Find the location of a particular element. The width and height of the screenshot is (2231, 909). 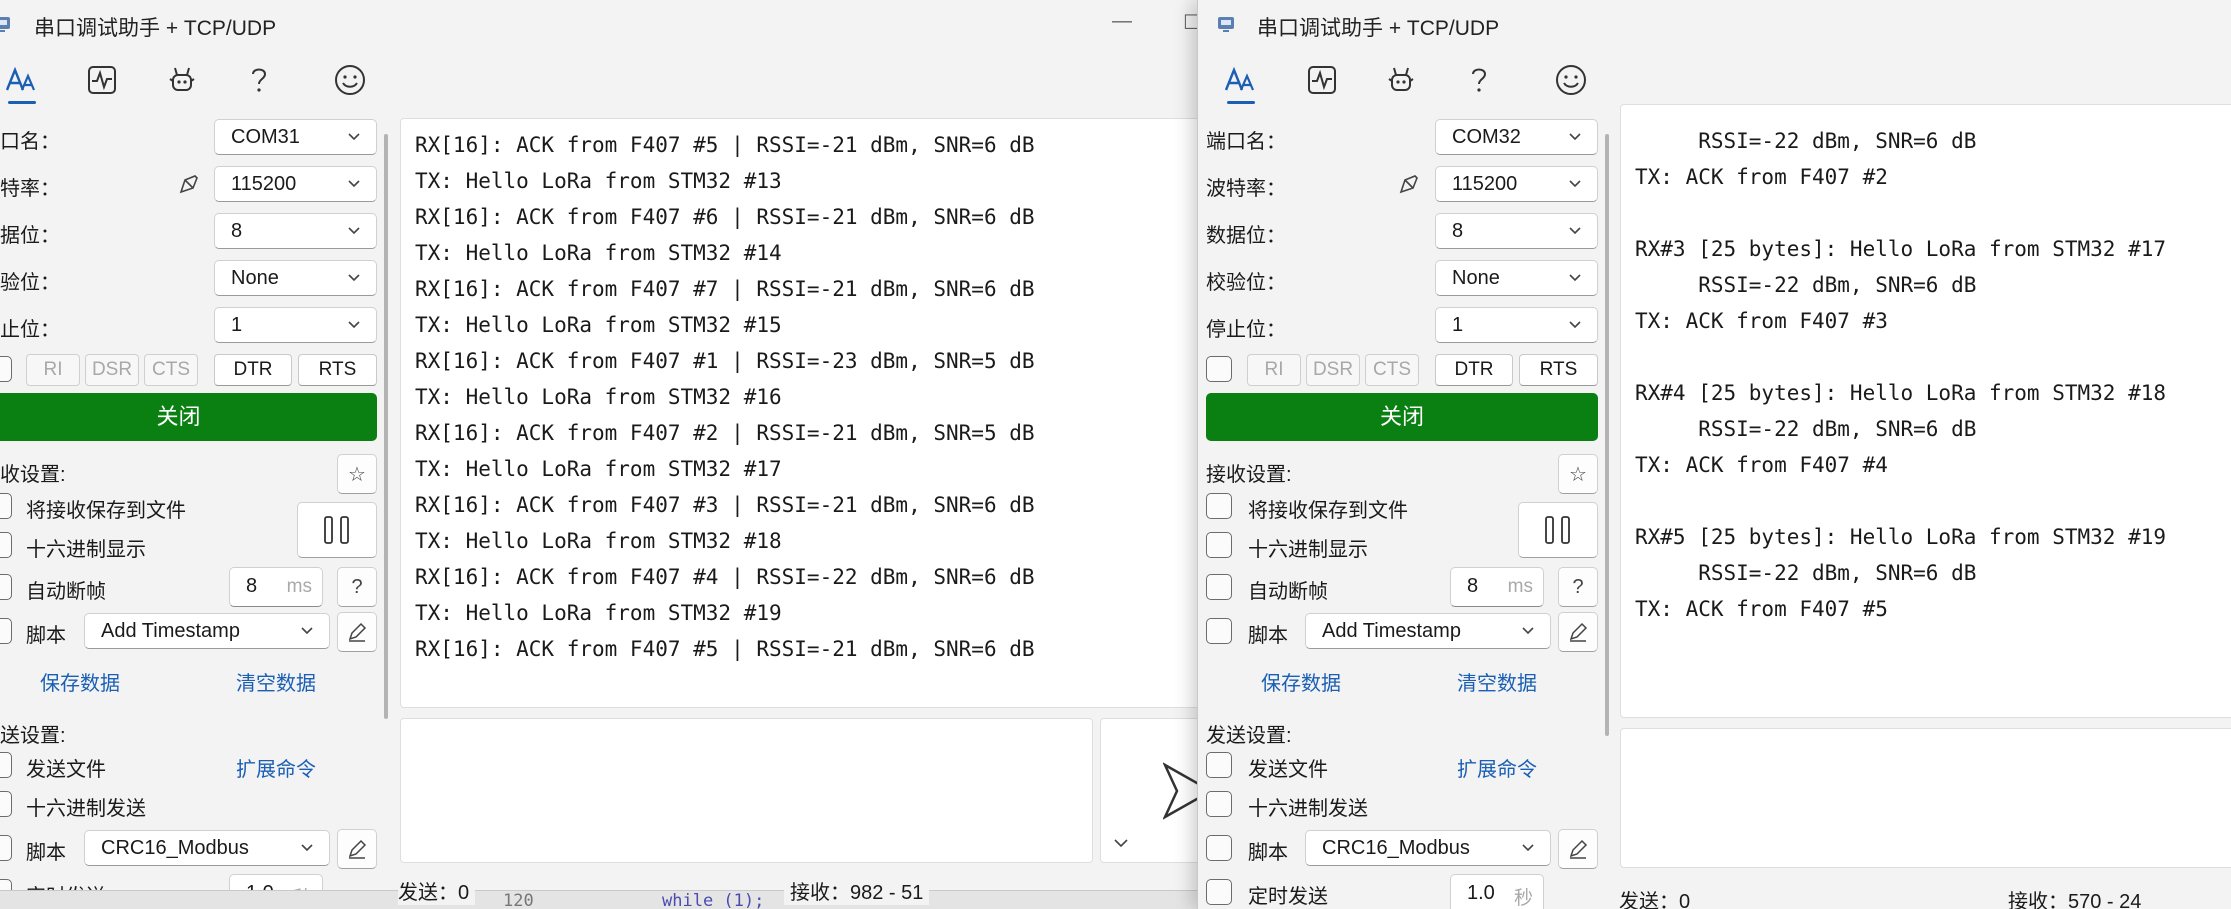

dsr-indicator: DSR is located at coordinates (112, 370).